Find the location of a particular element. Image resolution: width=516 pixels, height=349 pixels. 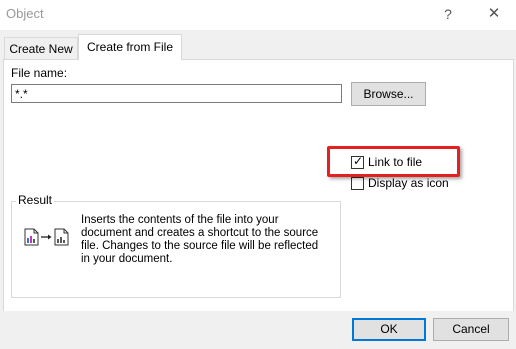

link-result-icon is located at coordinates (46, 237).